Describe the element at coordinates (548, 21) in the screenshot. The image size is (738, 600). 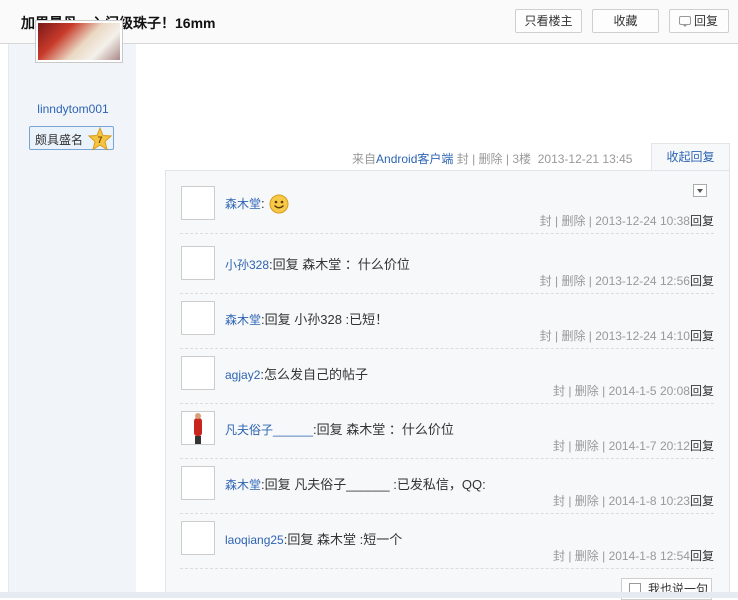
I see `only-op-button: 只看楼主` at that location.